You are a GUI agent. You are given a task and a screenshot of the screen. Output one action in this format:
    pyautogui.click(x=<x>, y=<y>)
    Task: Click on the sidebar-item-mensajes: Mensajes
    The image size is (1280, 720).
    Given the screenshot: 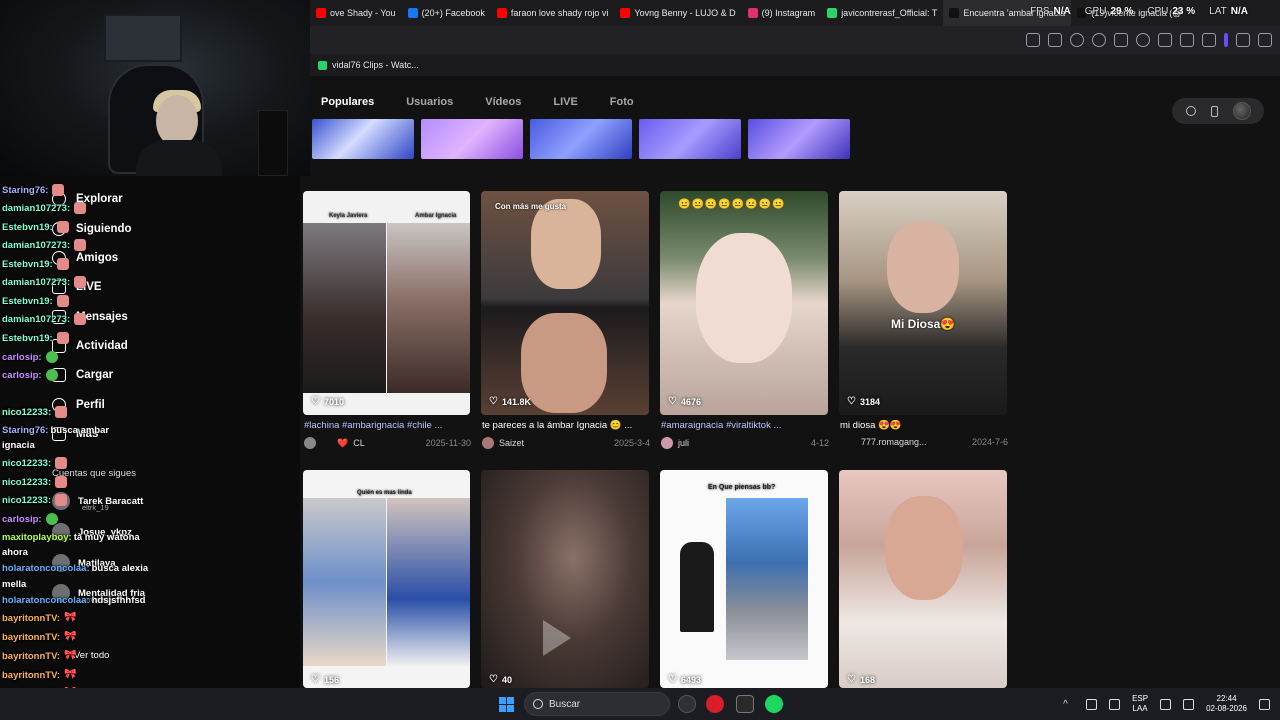 What is the action you would take?
    pyautogui.click(x=90, y=317)
    